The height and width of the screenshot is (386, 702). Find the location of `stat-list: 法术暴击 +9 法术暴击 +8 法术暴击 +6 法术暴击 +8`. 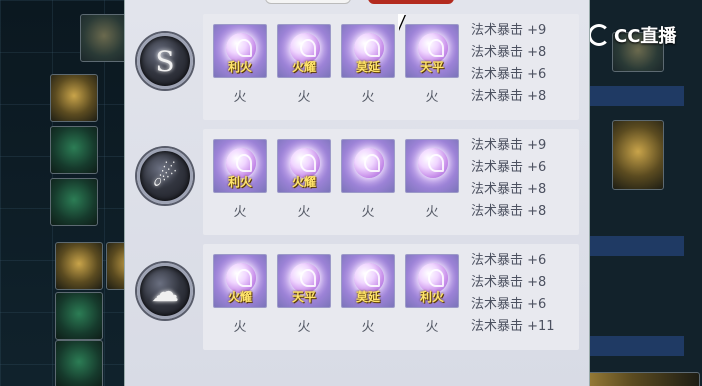

stat-list: 法术暴击 +9 法术暴击 +8 法术暴击 +6 法术暴击 +8 is located at coordinates (523, 64).